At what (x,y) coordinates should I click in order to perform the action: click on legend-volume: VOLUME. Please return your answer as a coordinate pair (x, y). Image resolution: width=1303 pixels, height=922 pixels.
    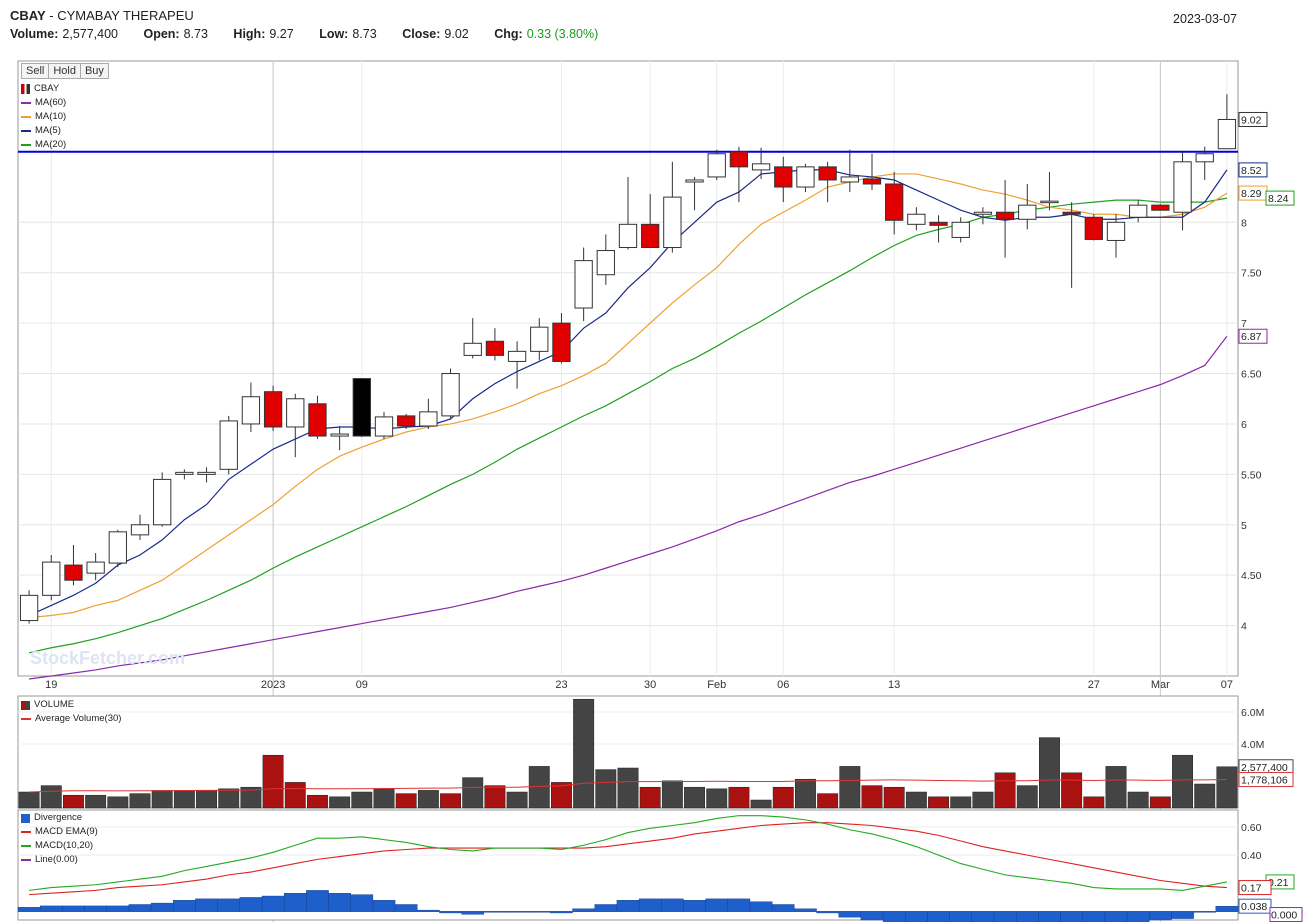
    Looking at the image, I should click on (71, 705).